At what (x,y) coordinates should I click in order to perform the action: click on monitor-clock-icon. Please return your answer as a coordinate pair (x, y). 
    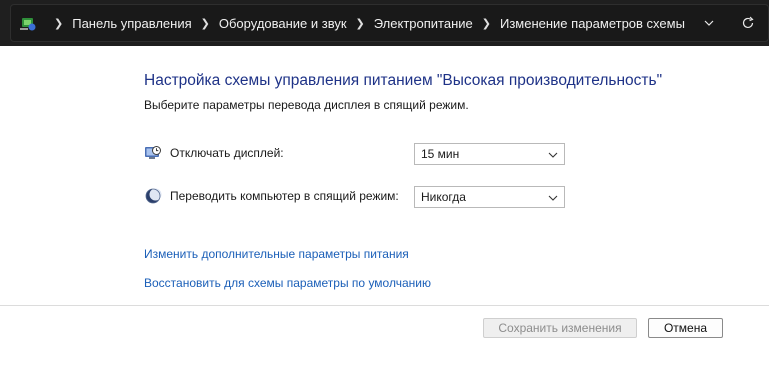
    Looking at the image, I should click on (153, 153).